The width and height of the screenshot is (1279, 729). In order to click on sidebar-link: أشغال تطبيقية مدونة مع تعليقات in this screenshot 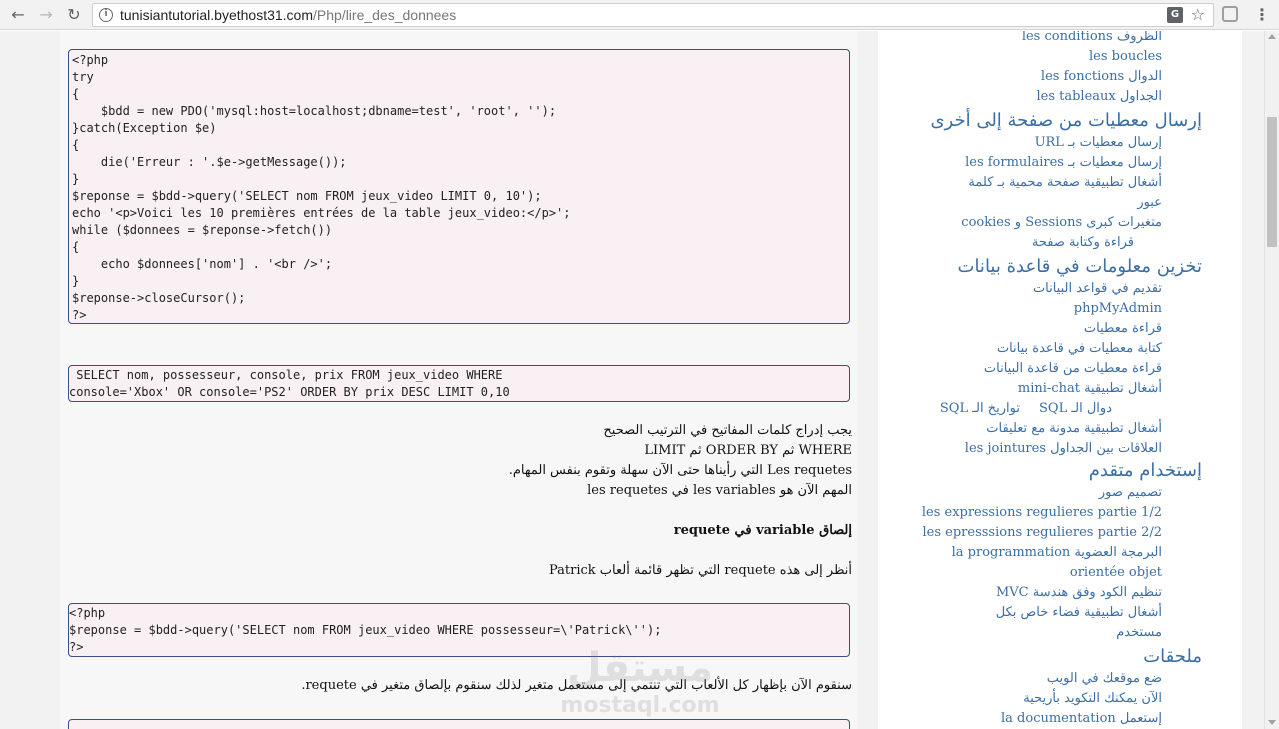, I will do `click(1074, 429)`.